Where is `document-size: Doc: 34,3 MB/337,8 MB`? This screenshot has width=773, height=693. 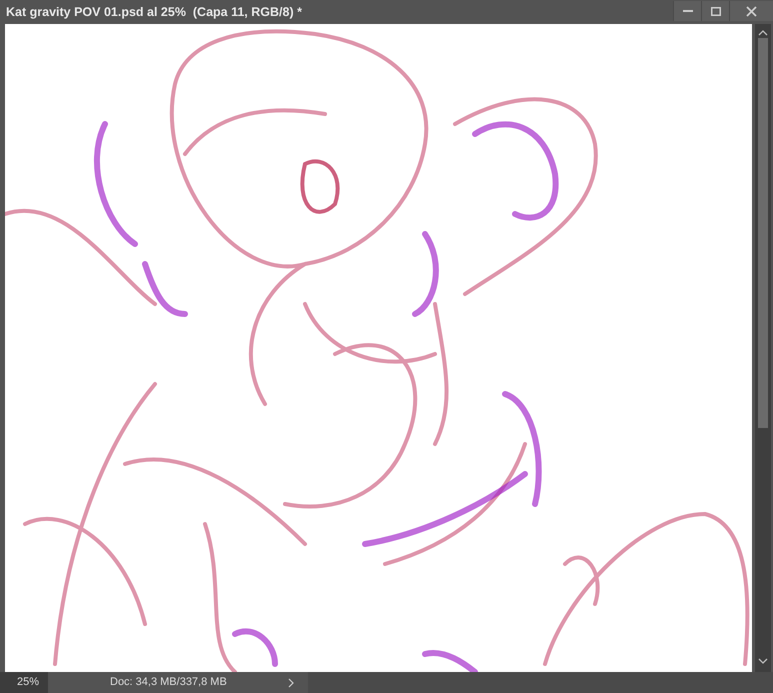 document-size: Doc: 34,3 MB/337,8 MB is located at coordinates (168, 682).